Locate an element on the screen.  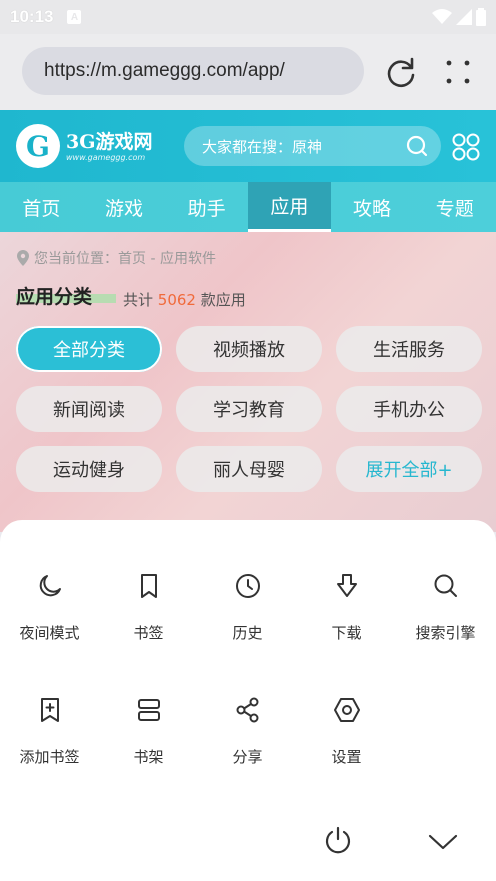
clock-icon is located at coordinates (247, 586).